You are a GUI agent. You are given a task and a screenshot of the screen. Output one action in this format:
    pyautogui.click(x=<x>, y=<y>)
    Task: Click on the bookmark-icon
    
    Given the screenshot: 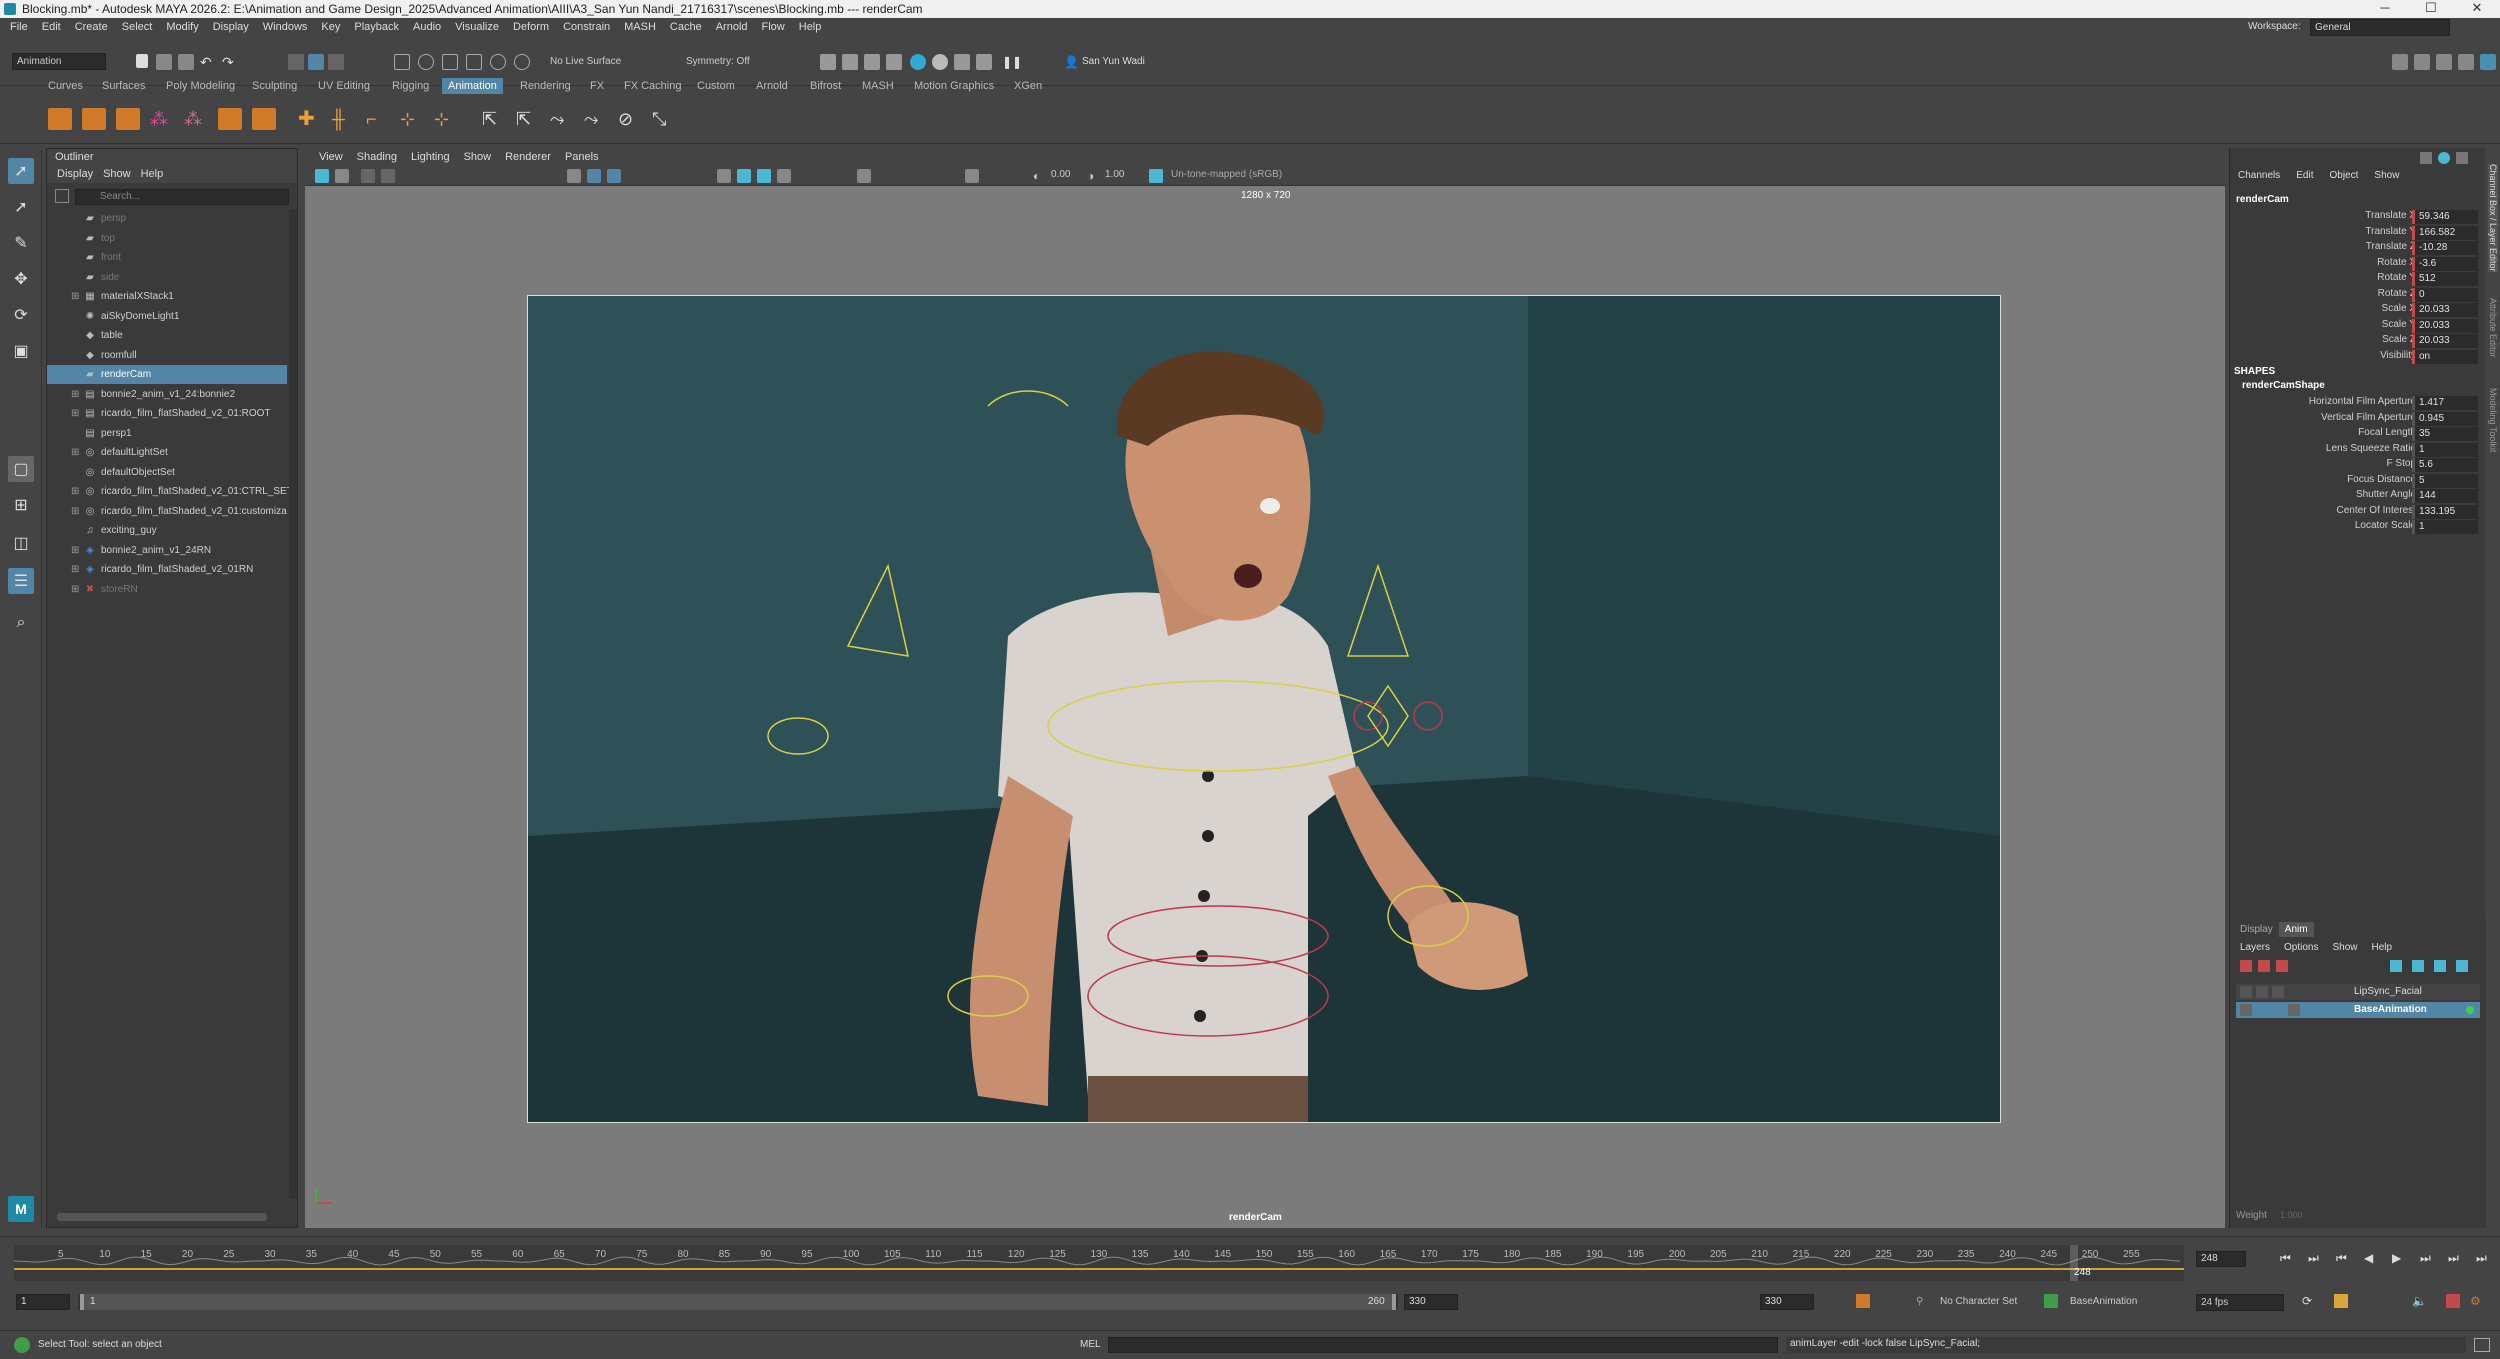 What is the action you would take?
    pyautogui.click(x=368, y=176)
    